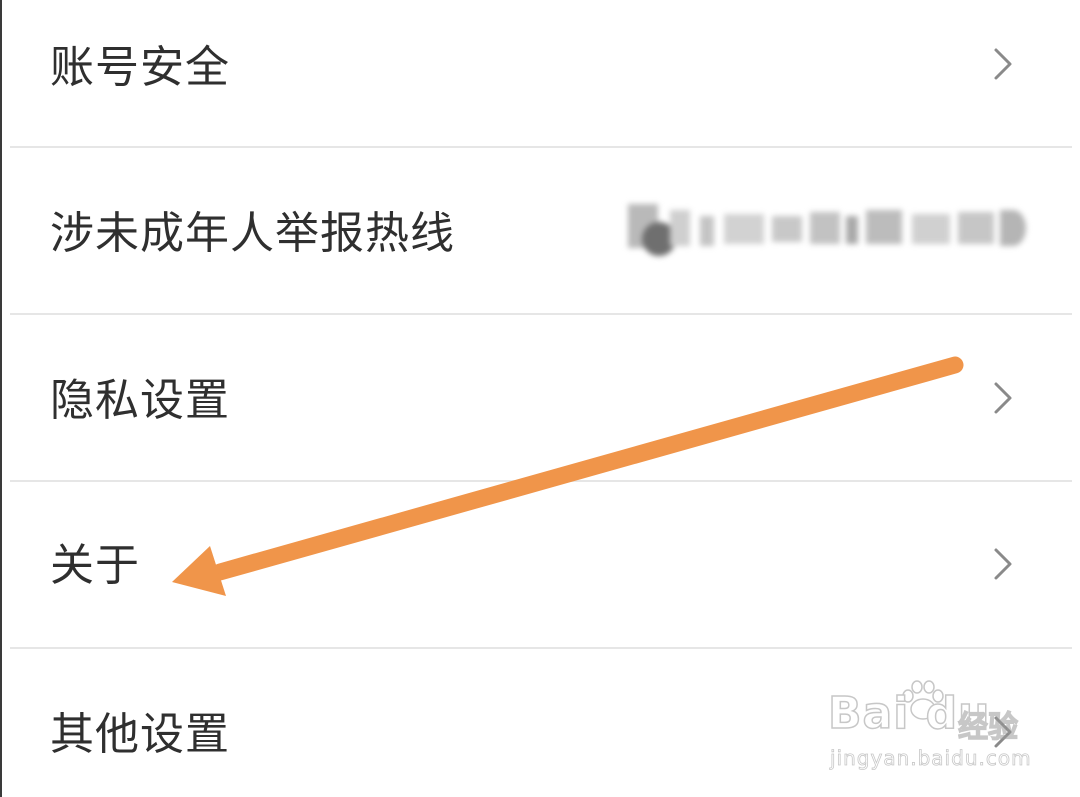  Describe the element at coordinates (140, 400) in the screenshot. I see `settings-item-label: 隐私设置` at that location.